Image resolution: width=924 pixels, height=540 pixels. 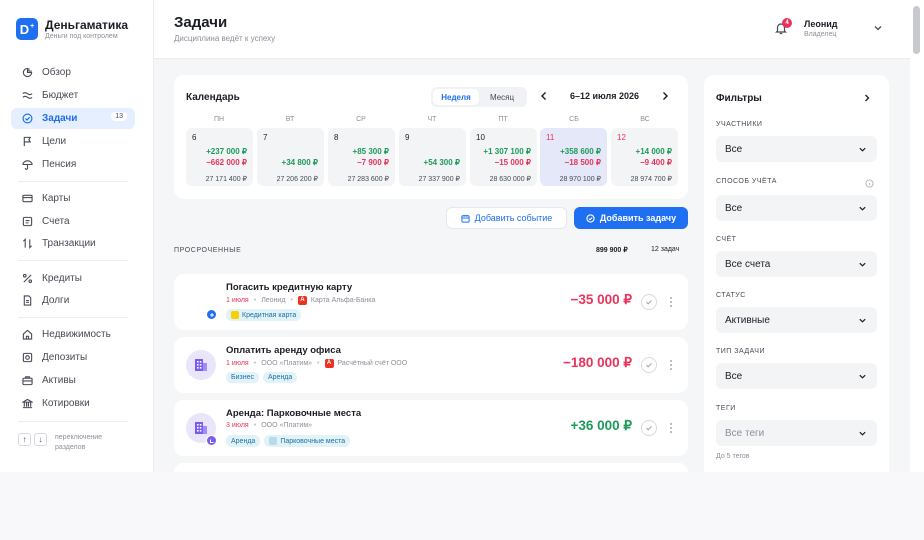 What do you see at coordinates (601, 425) in the screenshot?
I see `task-amount: +36 000 ₽` at bounding box center [601, 425].